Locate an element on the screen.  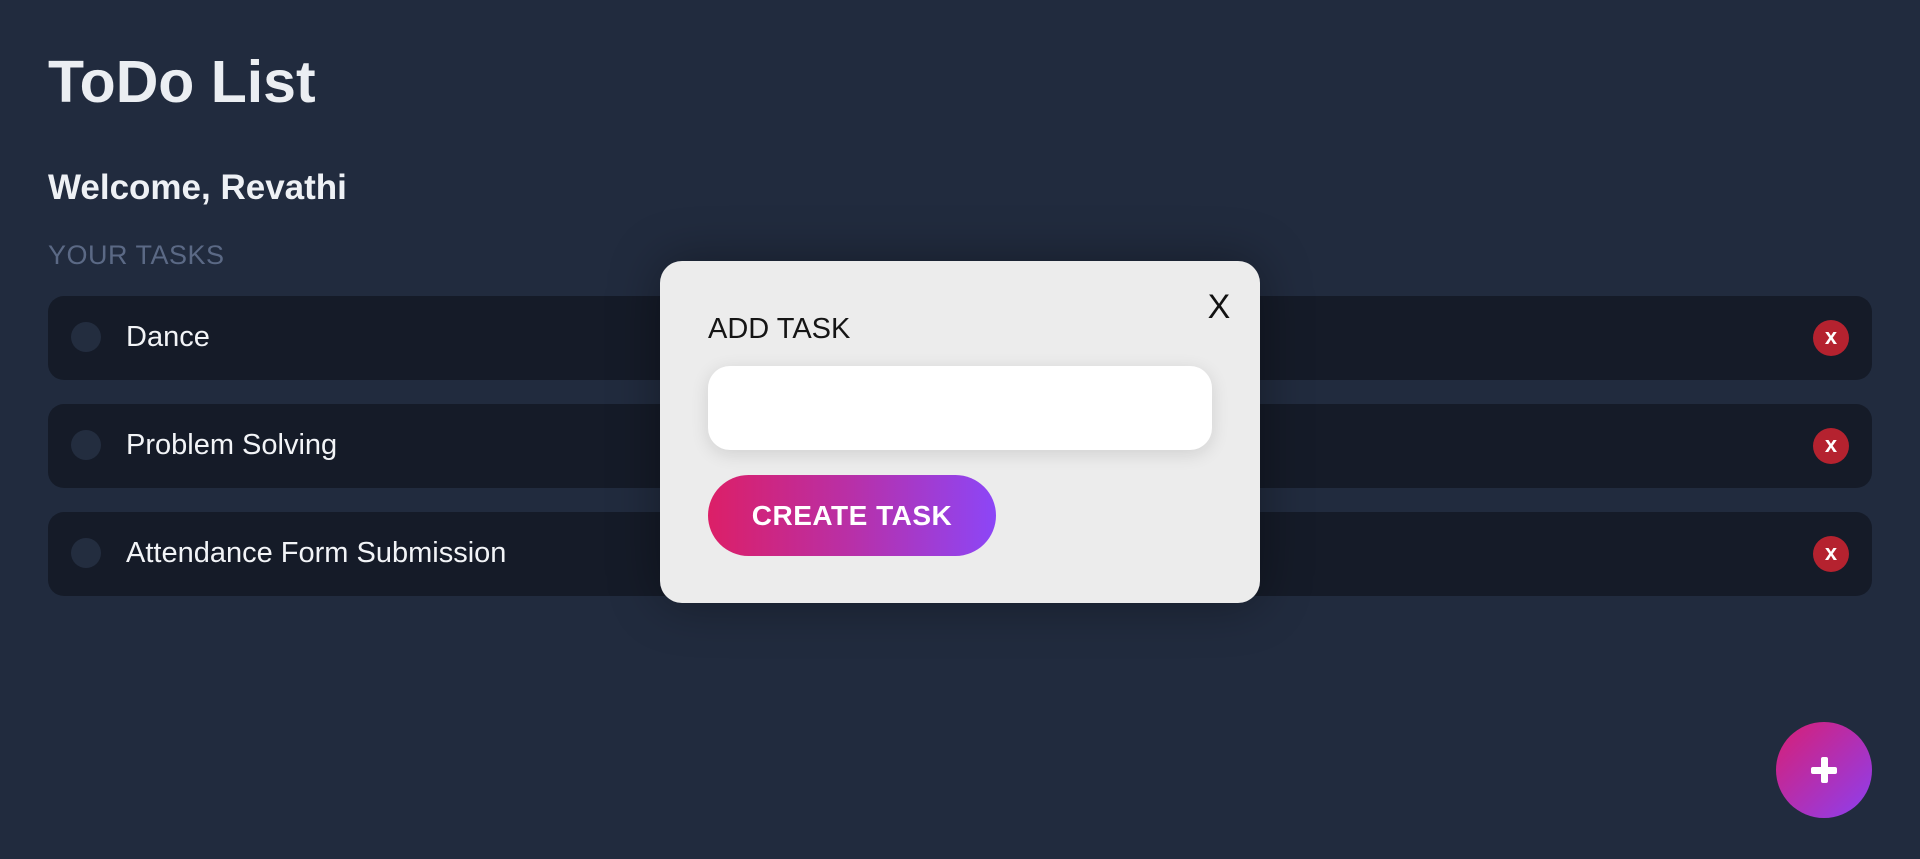
plus-icon is located at coordinates (1824, 770).